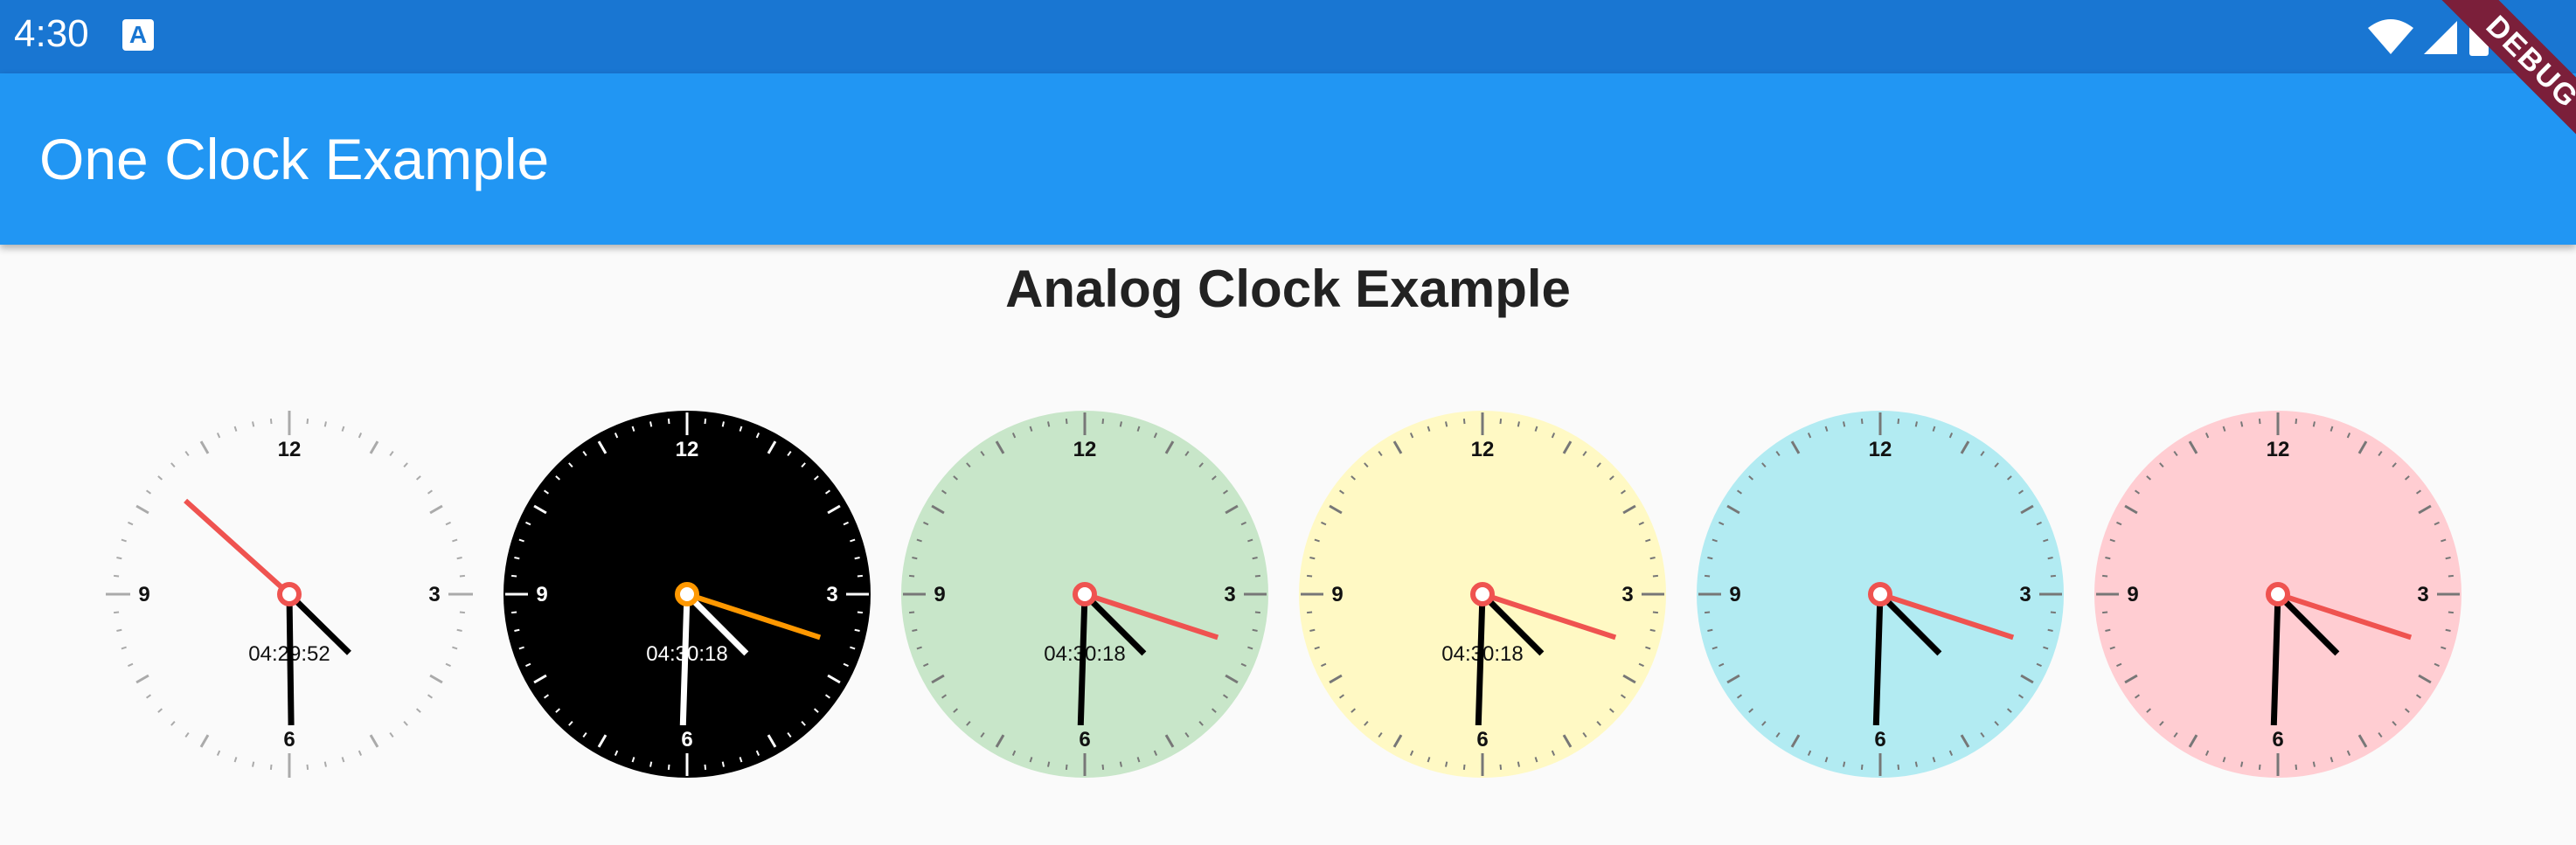  I want to click on analog-clock-3: 1236904:30:18, so click(1084, 594).